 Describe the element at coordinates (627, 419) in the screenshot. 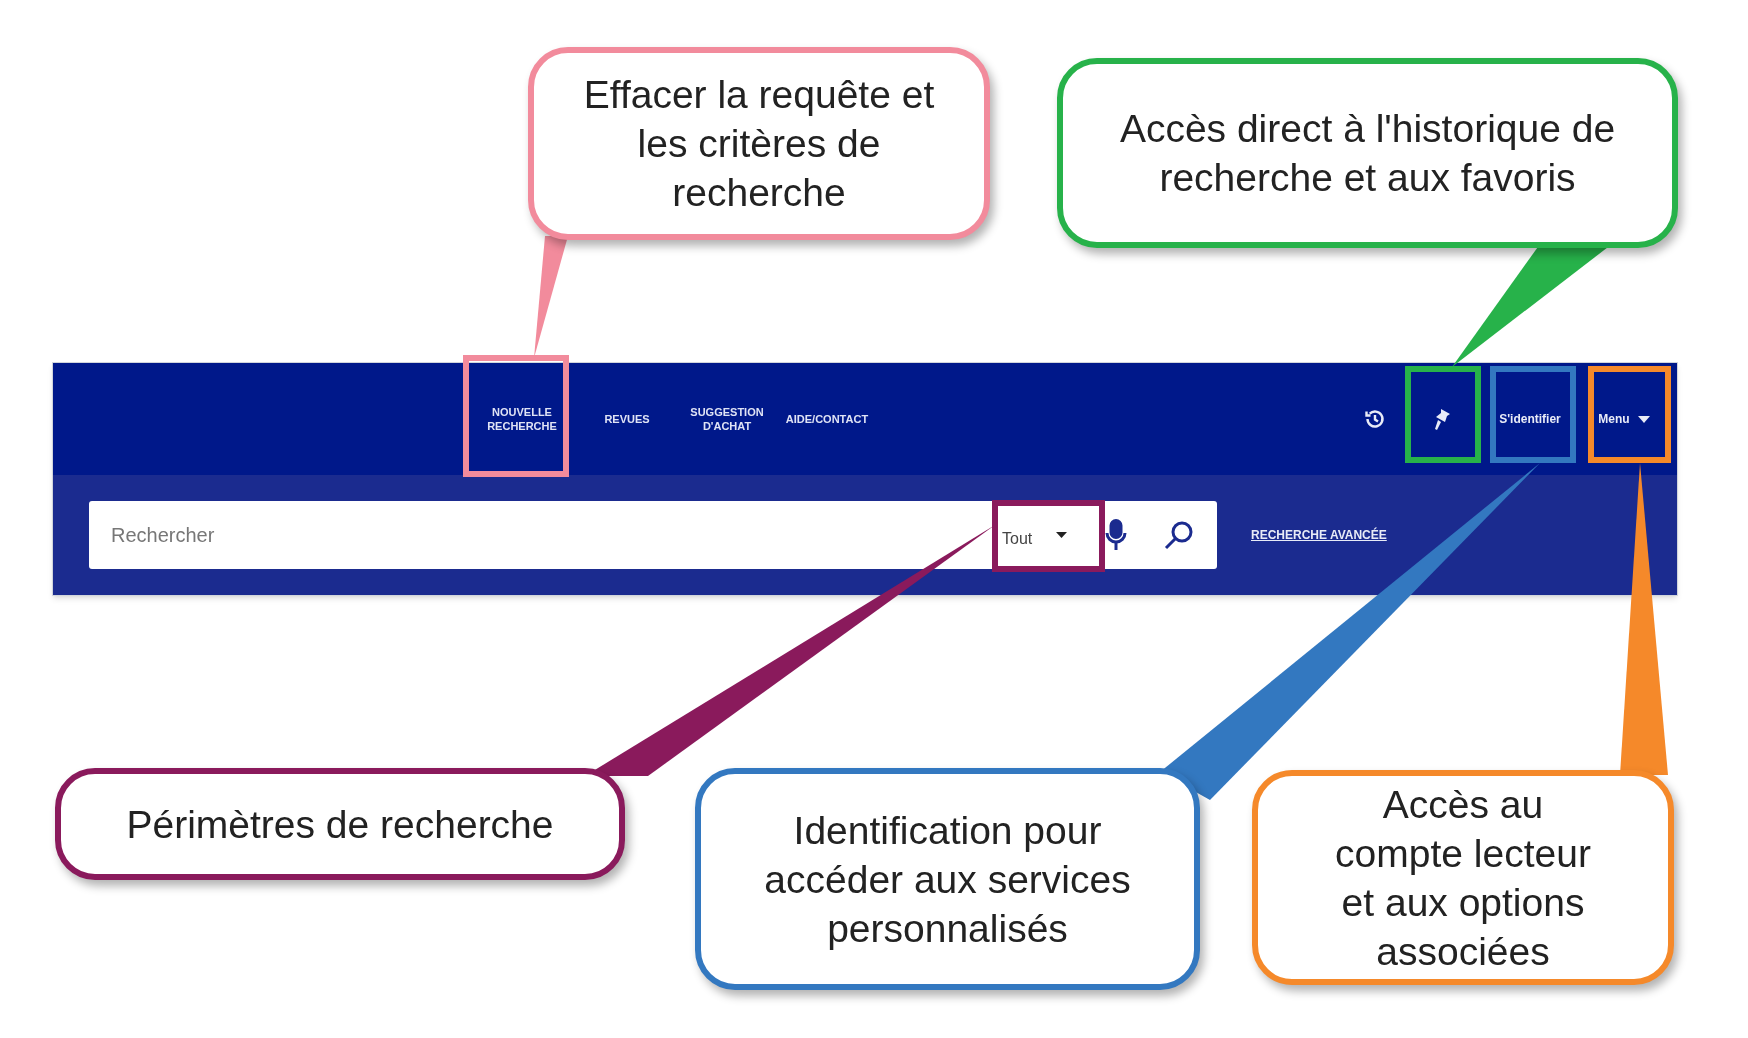

I see `nav-item: REVUES` at that location.